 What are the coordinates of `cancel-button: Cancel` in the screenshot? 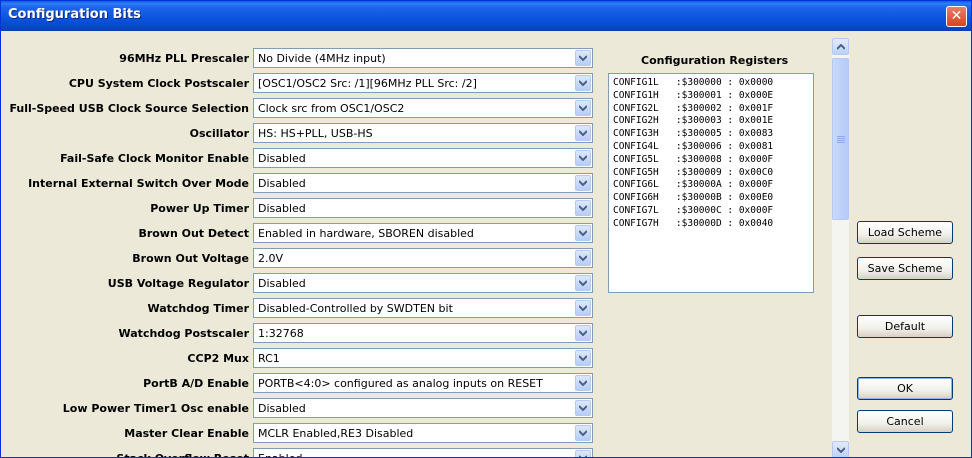 It's located at (905, 421).